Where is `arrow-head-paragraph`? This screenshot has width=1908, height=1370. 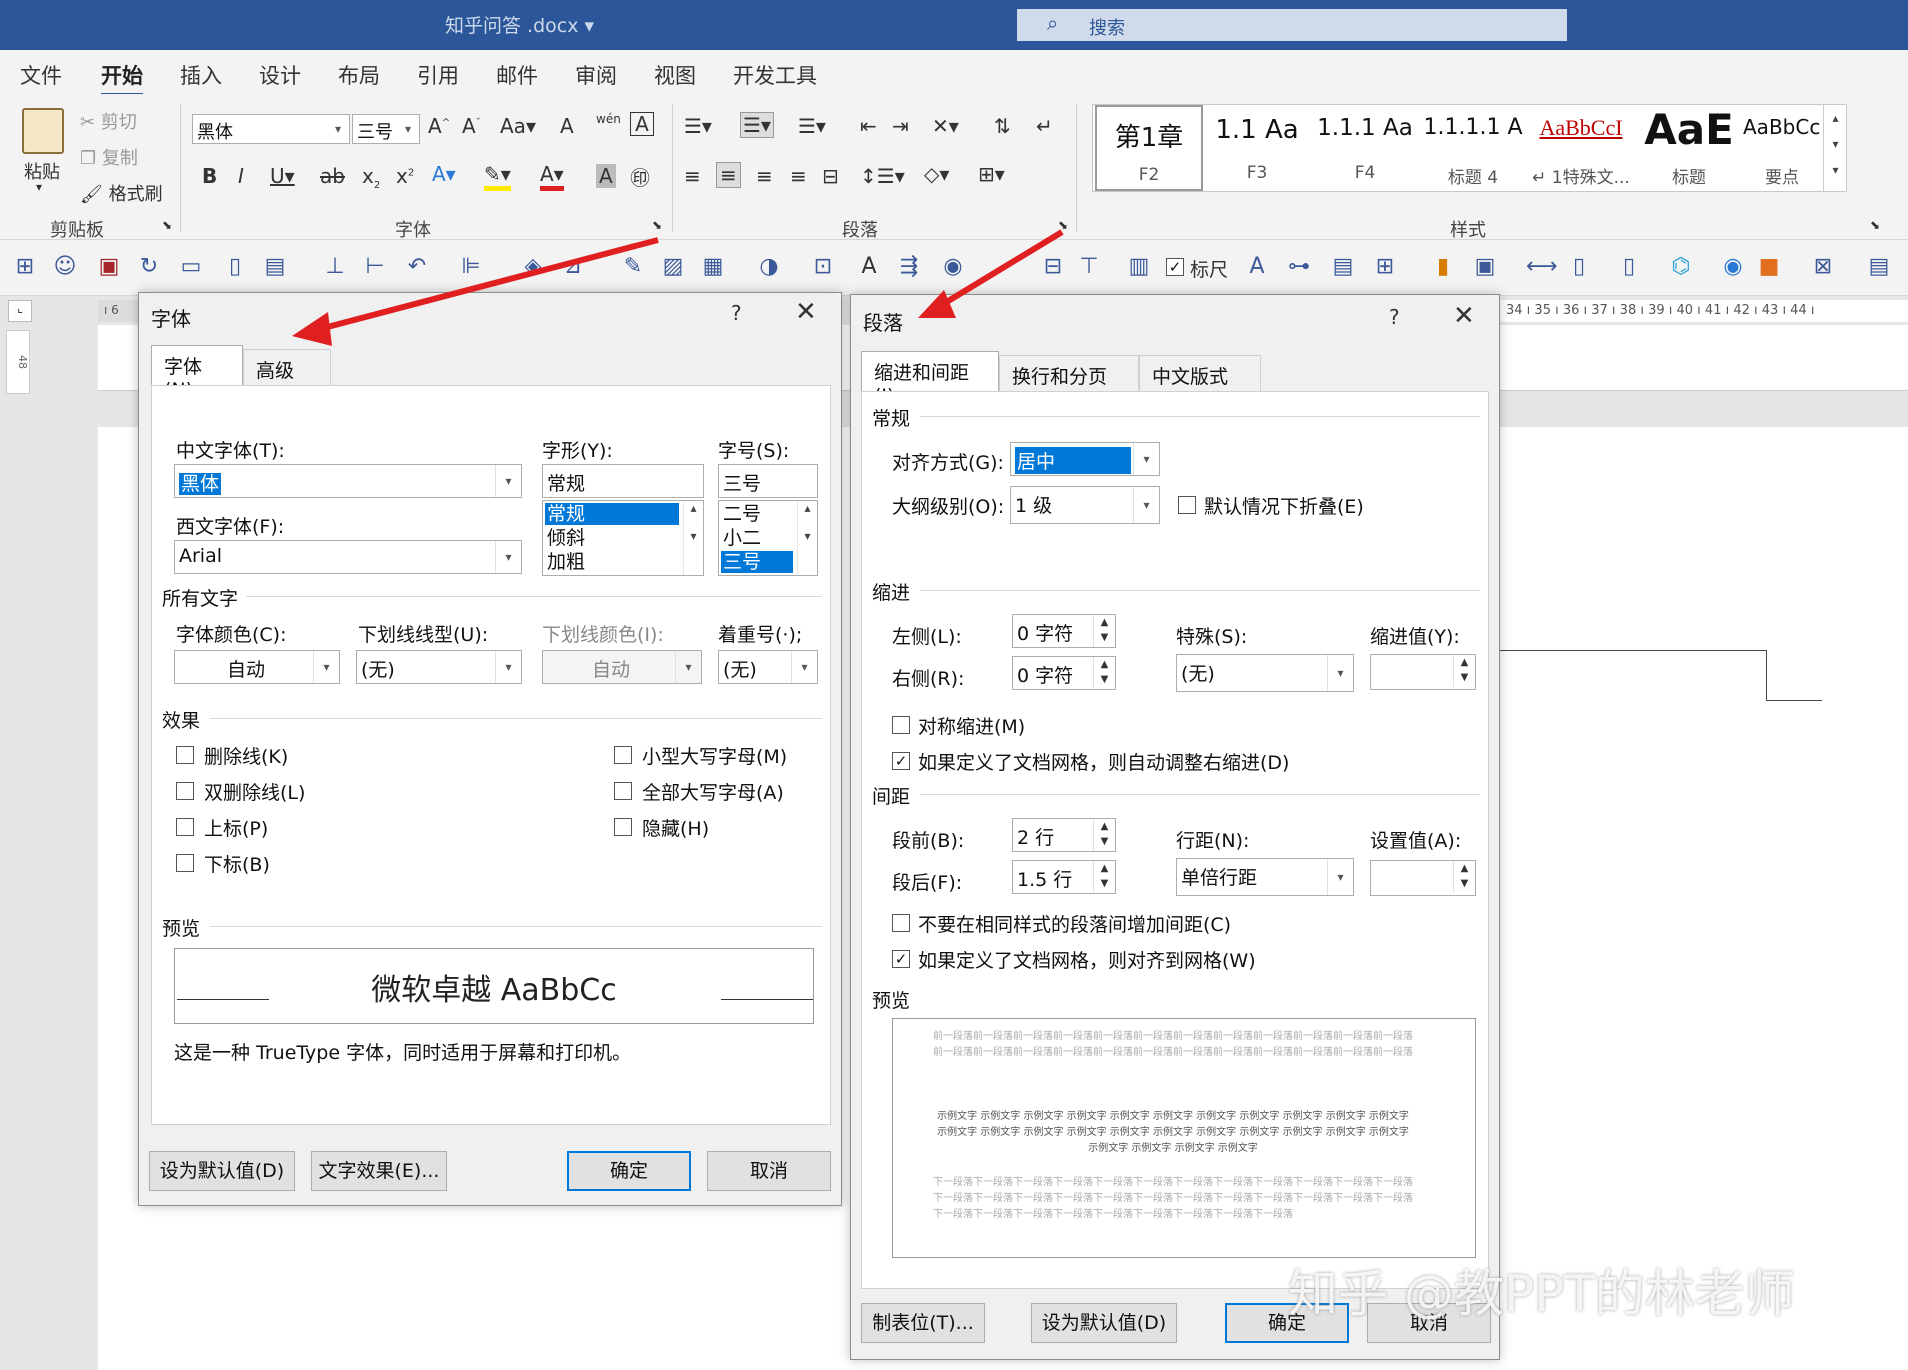
arrow-head-paragraph is located at coordinates (937, 304).